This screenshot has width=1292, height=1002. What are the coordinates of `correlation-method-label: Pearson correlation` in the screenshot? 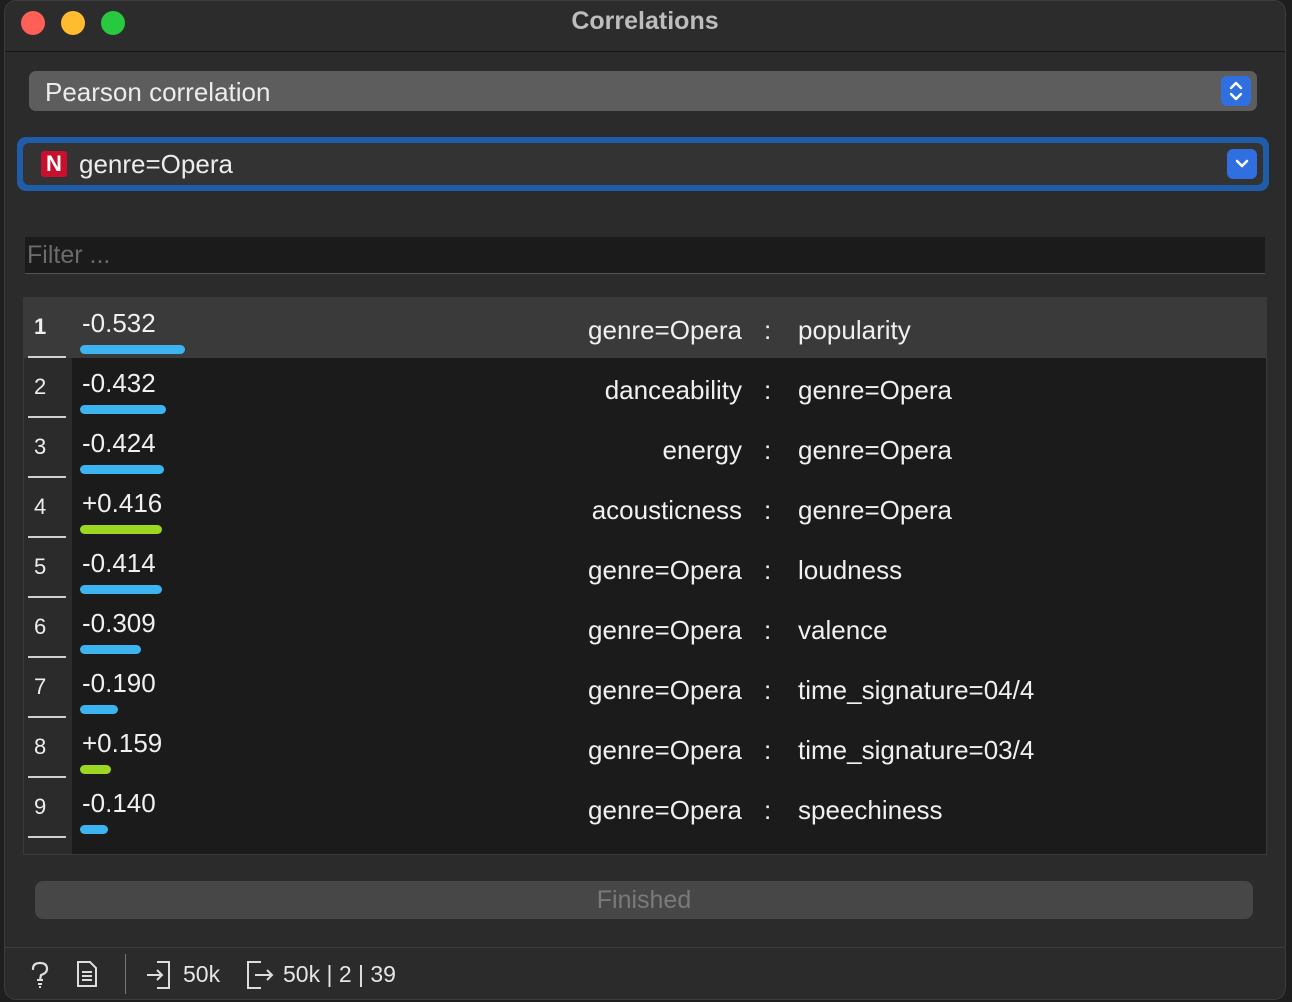 It's located at (158, 92).